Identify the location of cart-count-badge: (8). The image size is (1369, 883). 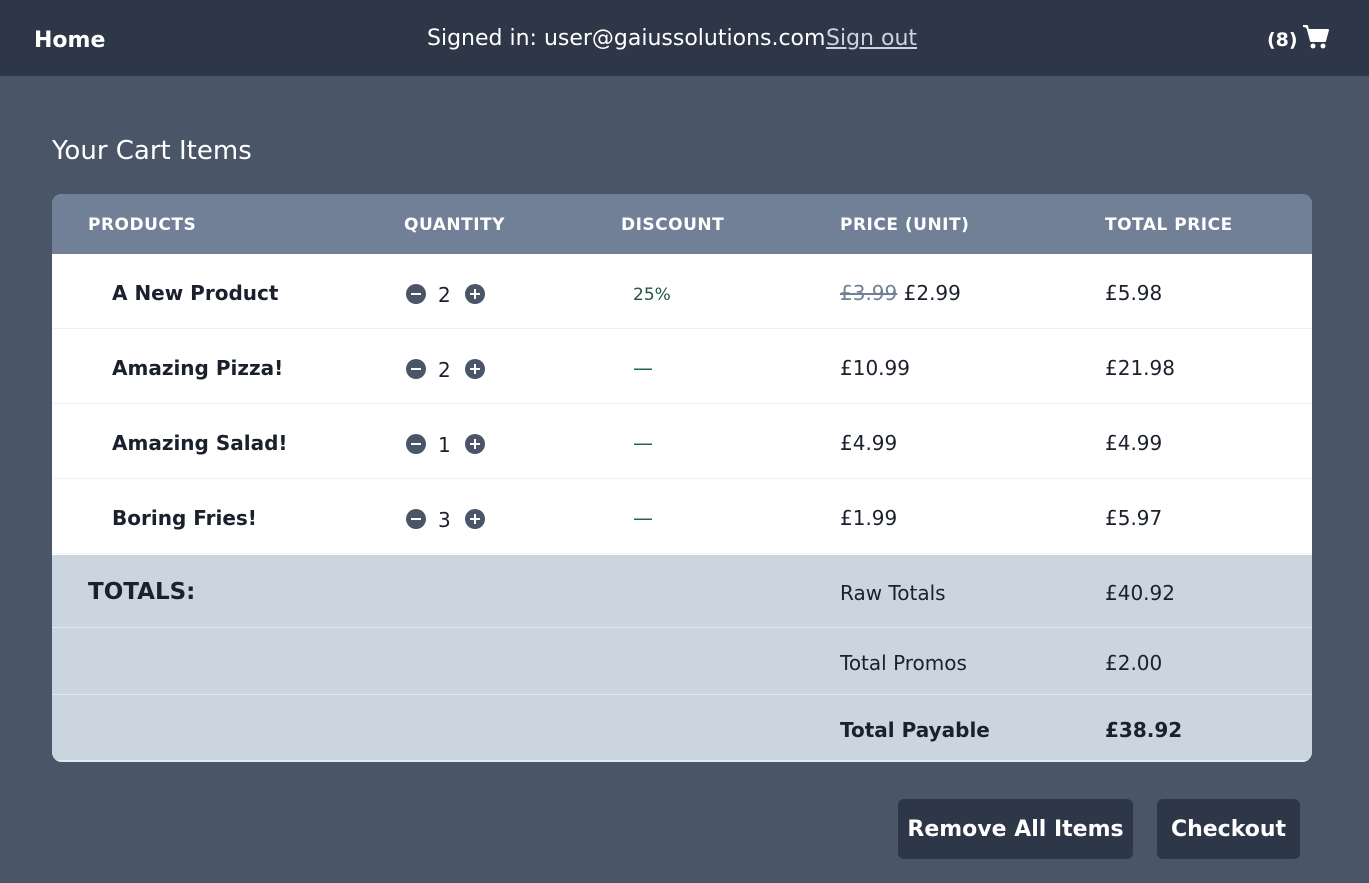
(1282, 40).